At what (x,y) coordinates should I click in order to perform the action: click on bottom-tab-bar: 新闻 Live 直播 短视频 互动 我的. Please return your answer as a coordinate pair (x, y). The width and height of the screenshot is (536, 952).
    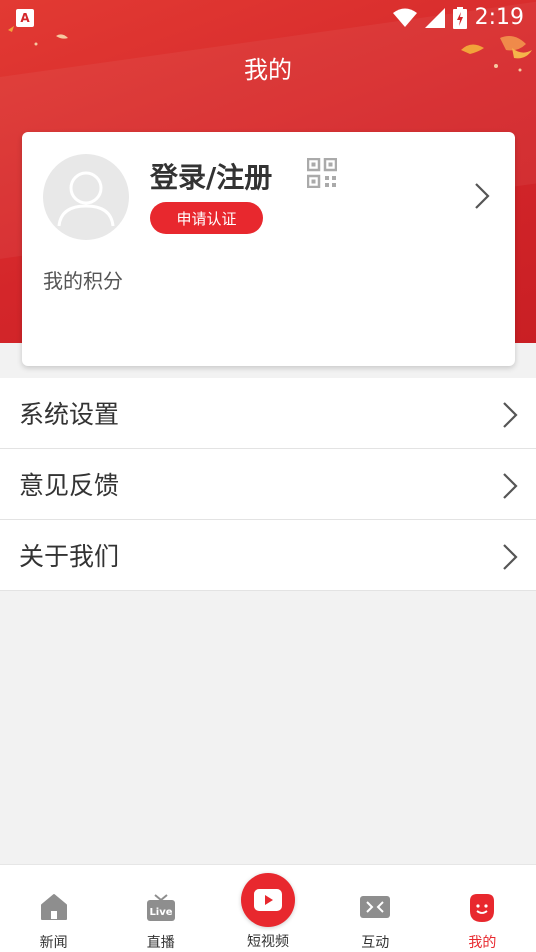
    Looking at the image, I should click on (268, 908).